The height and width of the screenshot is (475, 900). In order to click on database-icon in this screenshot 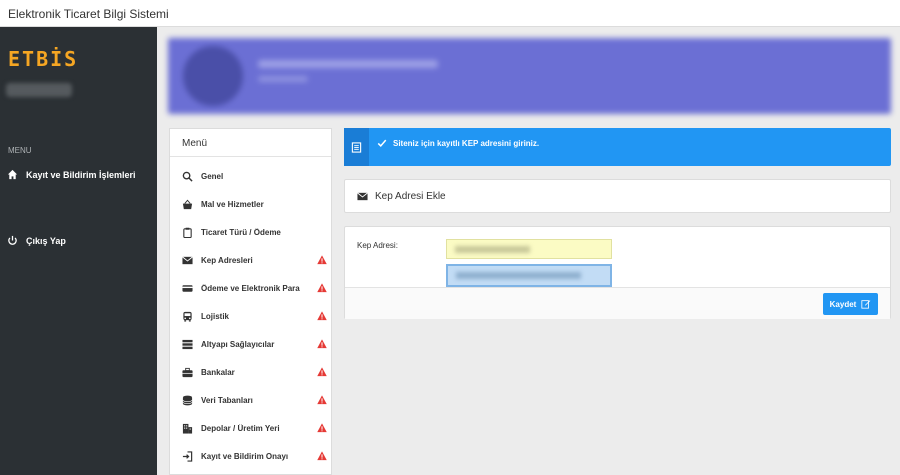, I will do `click(187, 400)`.